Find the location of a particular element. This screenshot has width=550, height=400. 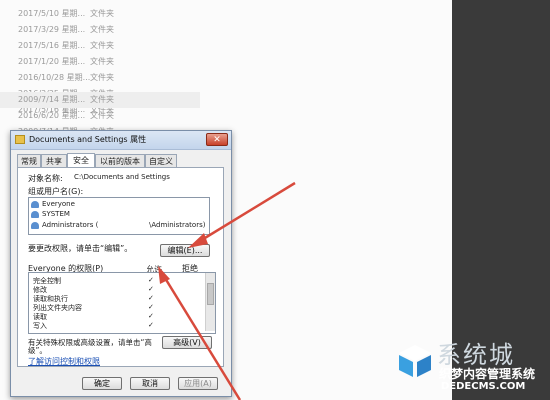

arrow-to-edit is located at coordinates (242, 214).